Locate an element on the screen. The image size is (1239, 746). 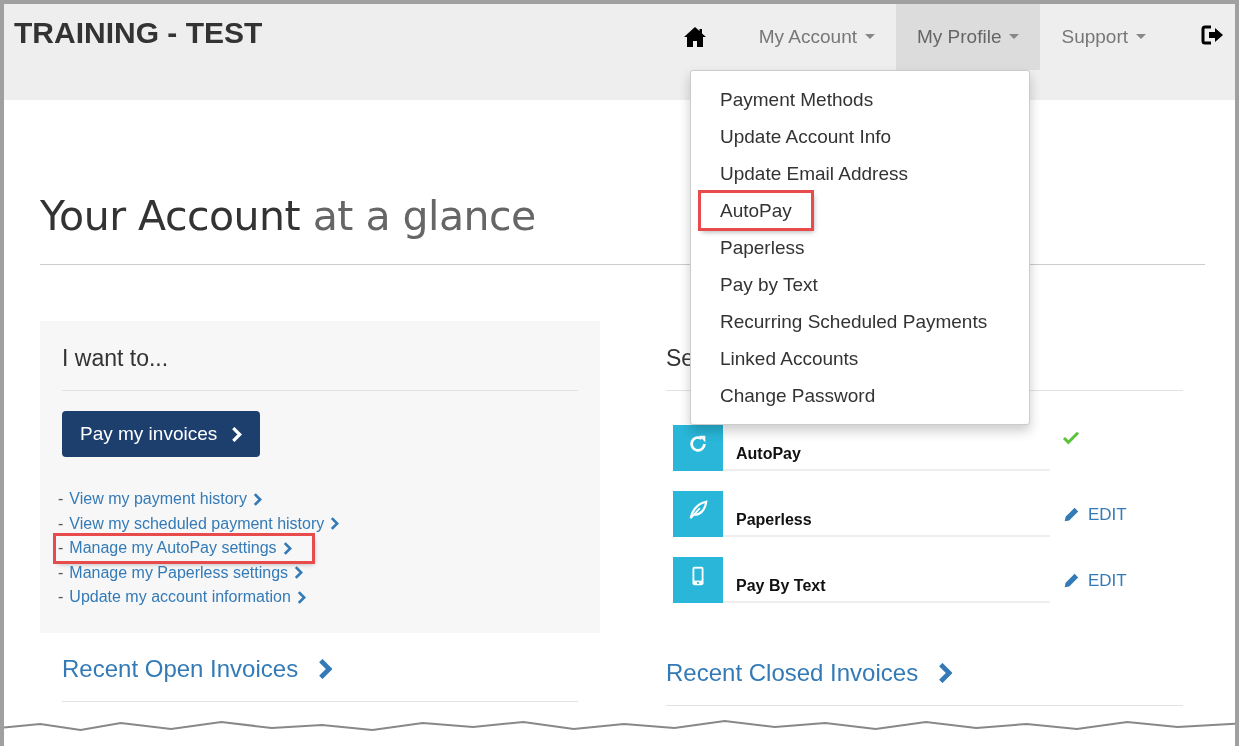
quick-link: Manage my Paperless settings is located at coordinates (179, 572).